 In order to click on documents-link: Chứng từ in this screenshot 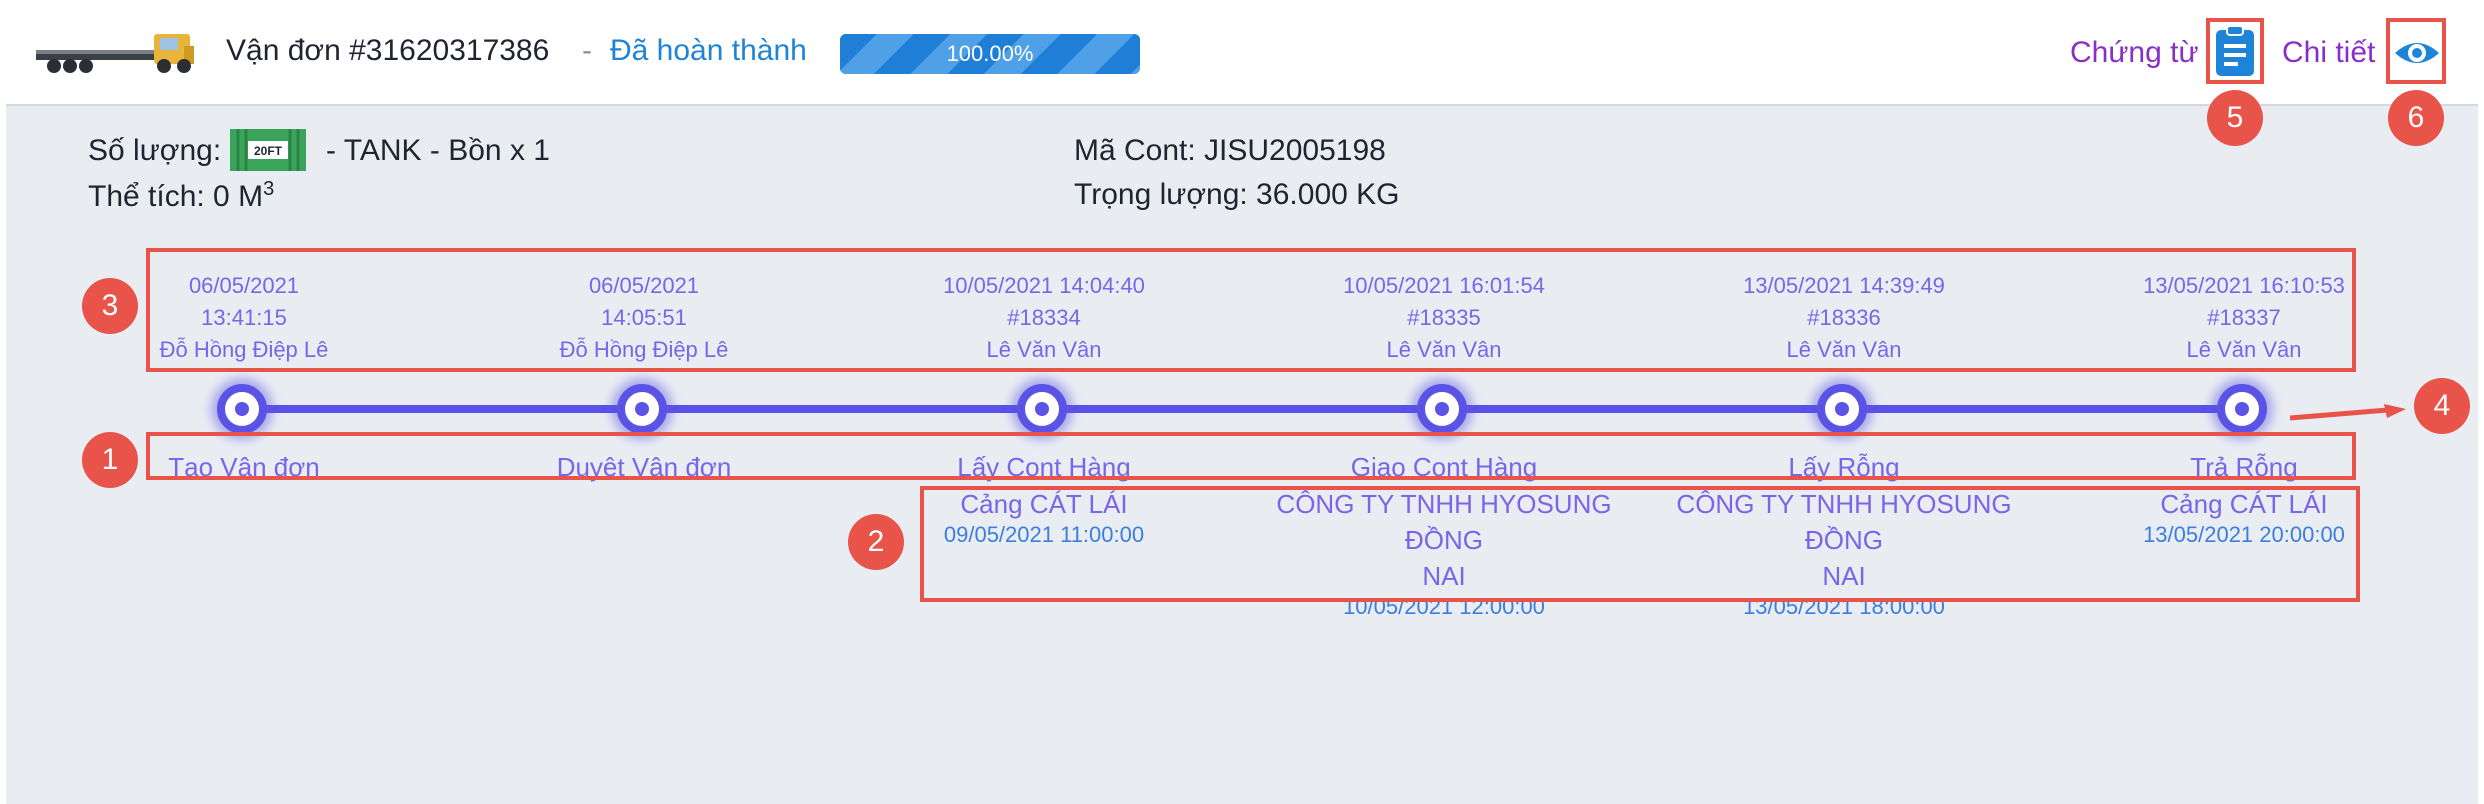, I will do `click(2134, 53)`.